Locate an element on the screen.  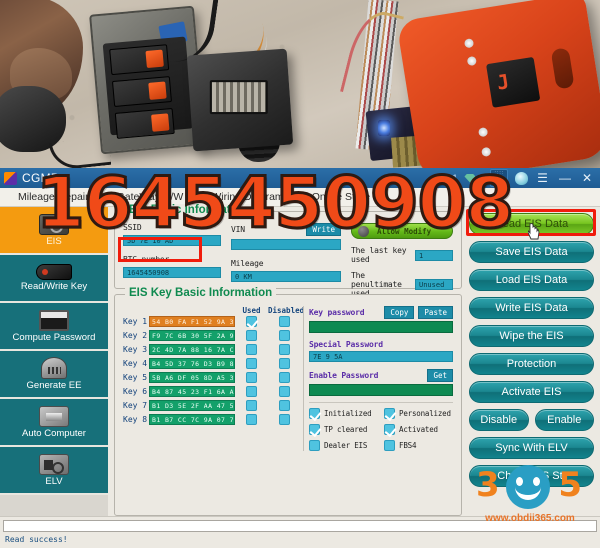
key-row: Key 55B A6 DF 05 8D A5 3C F1 is located at coordinates (212, 377).